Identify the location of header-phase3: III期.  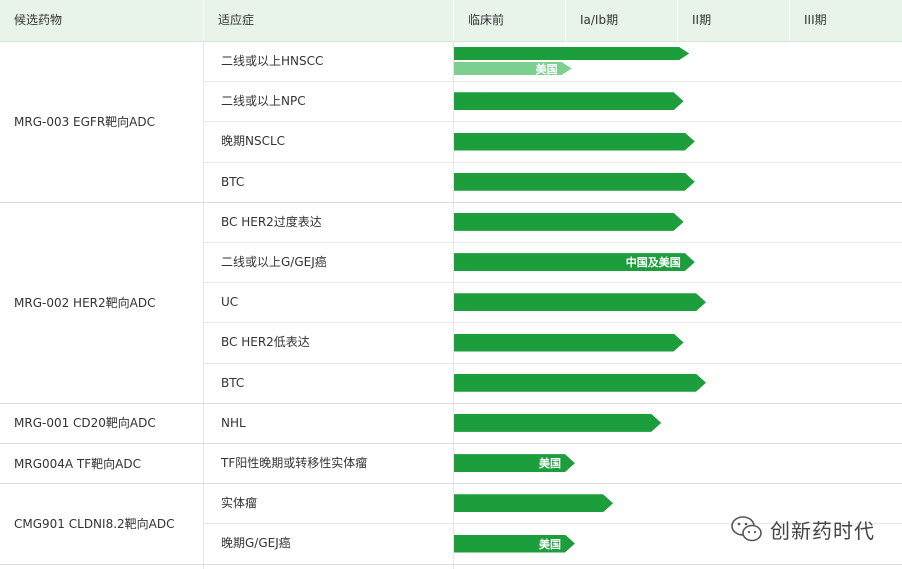
(815, 20).